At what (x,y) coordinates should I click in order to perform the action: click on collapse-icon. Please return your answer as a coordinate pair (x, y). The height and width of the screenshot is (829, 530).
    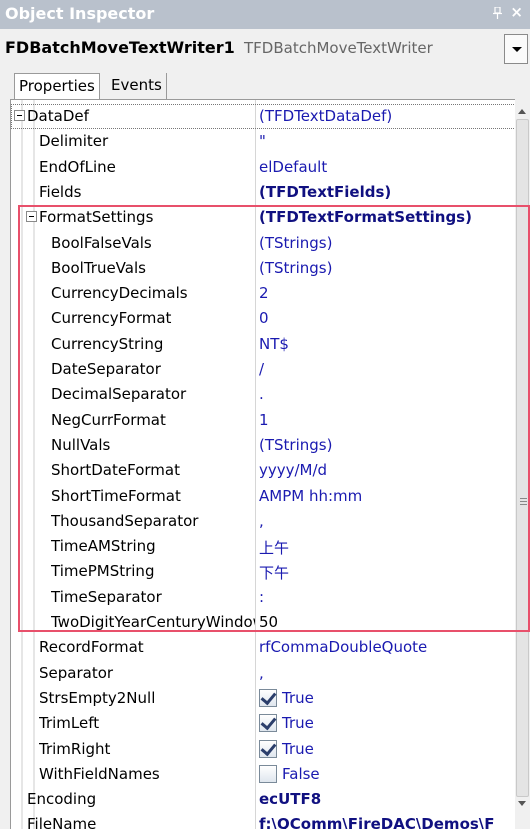
    Looking at the image, I should click on (31, 217).